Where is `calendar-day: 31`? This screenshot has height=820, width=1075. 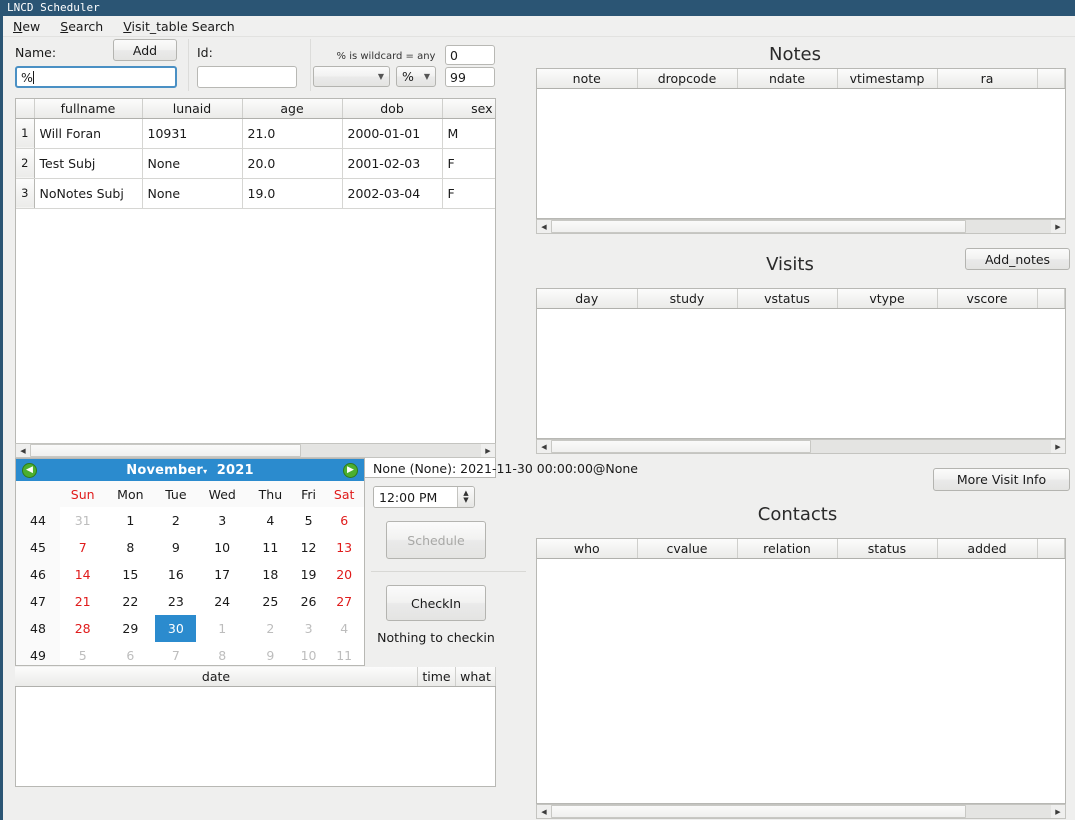 calendar-day: 31 is located at coordinates (83, 520).